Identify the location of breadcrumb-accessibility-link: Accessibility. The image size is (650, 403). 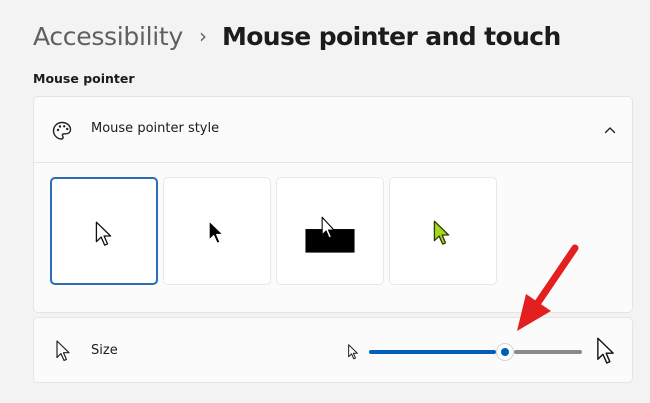
(108, 36).